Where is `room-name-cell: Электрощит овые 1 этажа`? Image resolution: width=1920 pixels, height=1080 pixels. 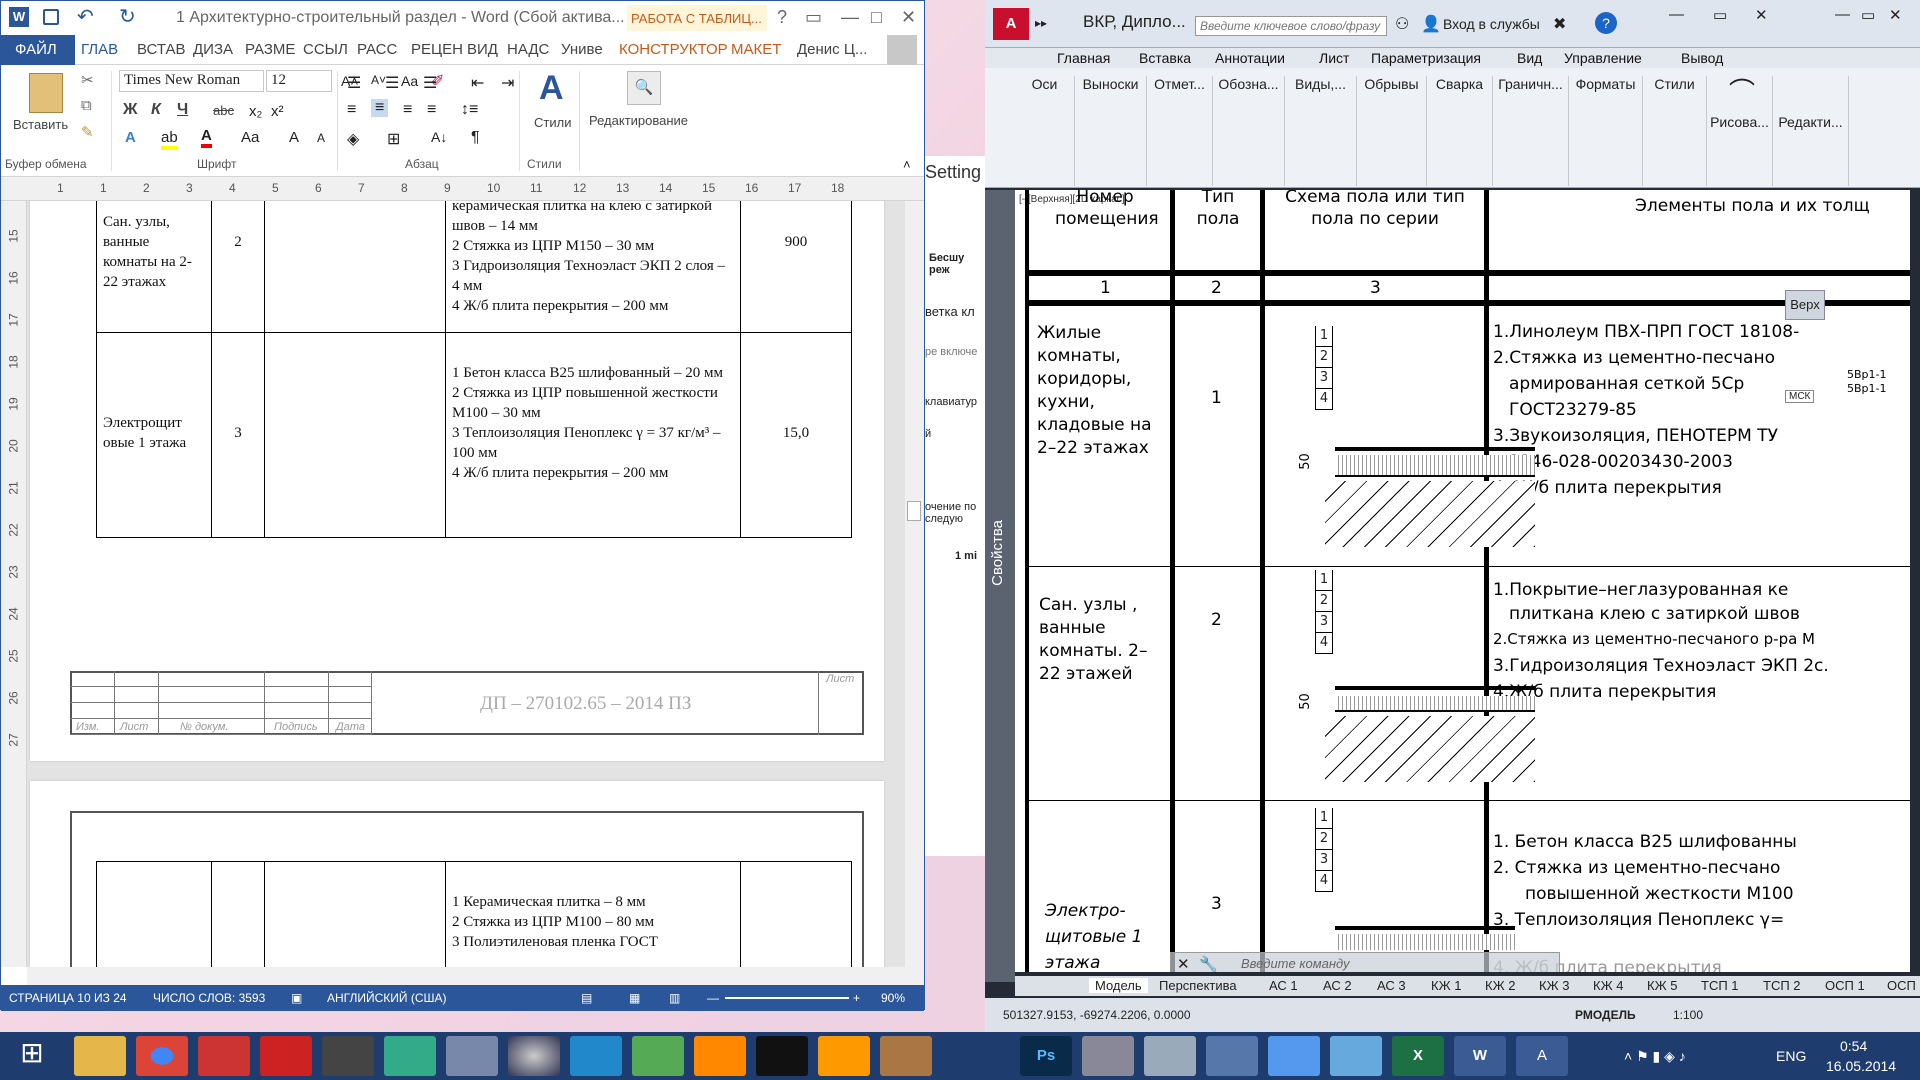
room-name-cell: Электрощит овые 1 этажа is located at coordinates (154, 435).